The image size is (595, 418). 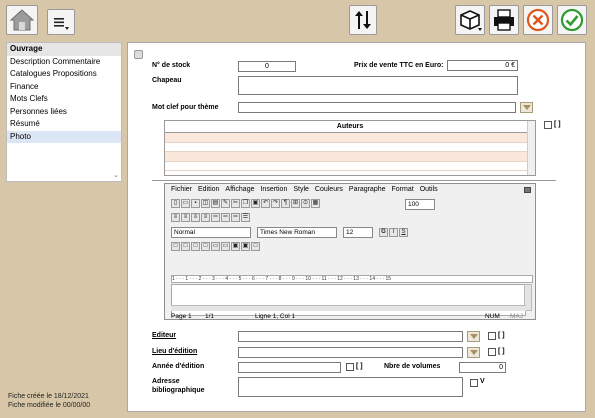 I want to click on editor-menu-edition: Edition, so click(x=208, y=189).